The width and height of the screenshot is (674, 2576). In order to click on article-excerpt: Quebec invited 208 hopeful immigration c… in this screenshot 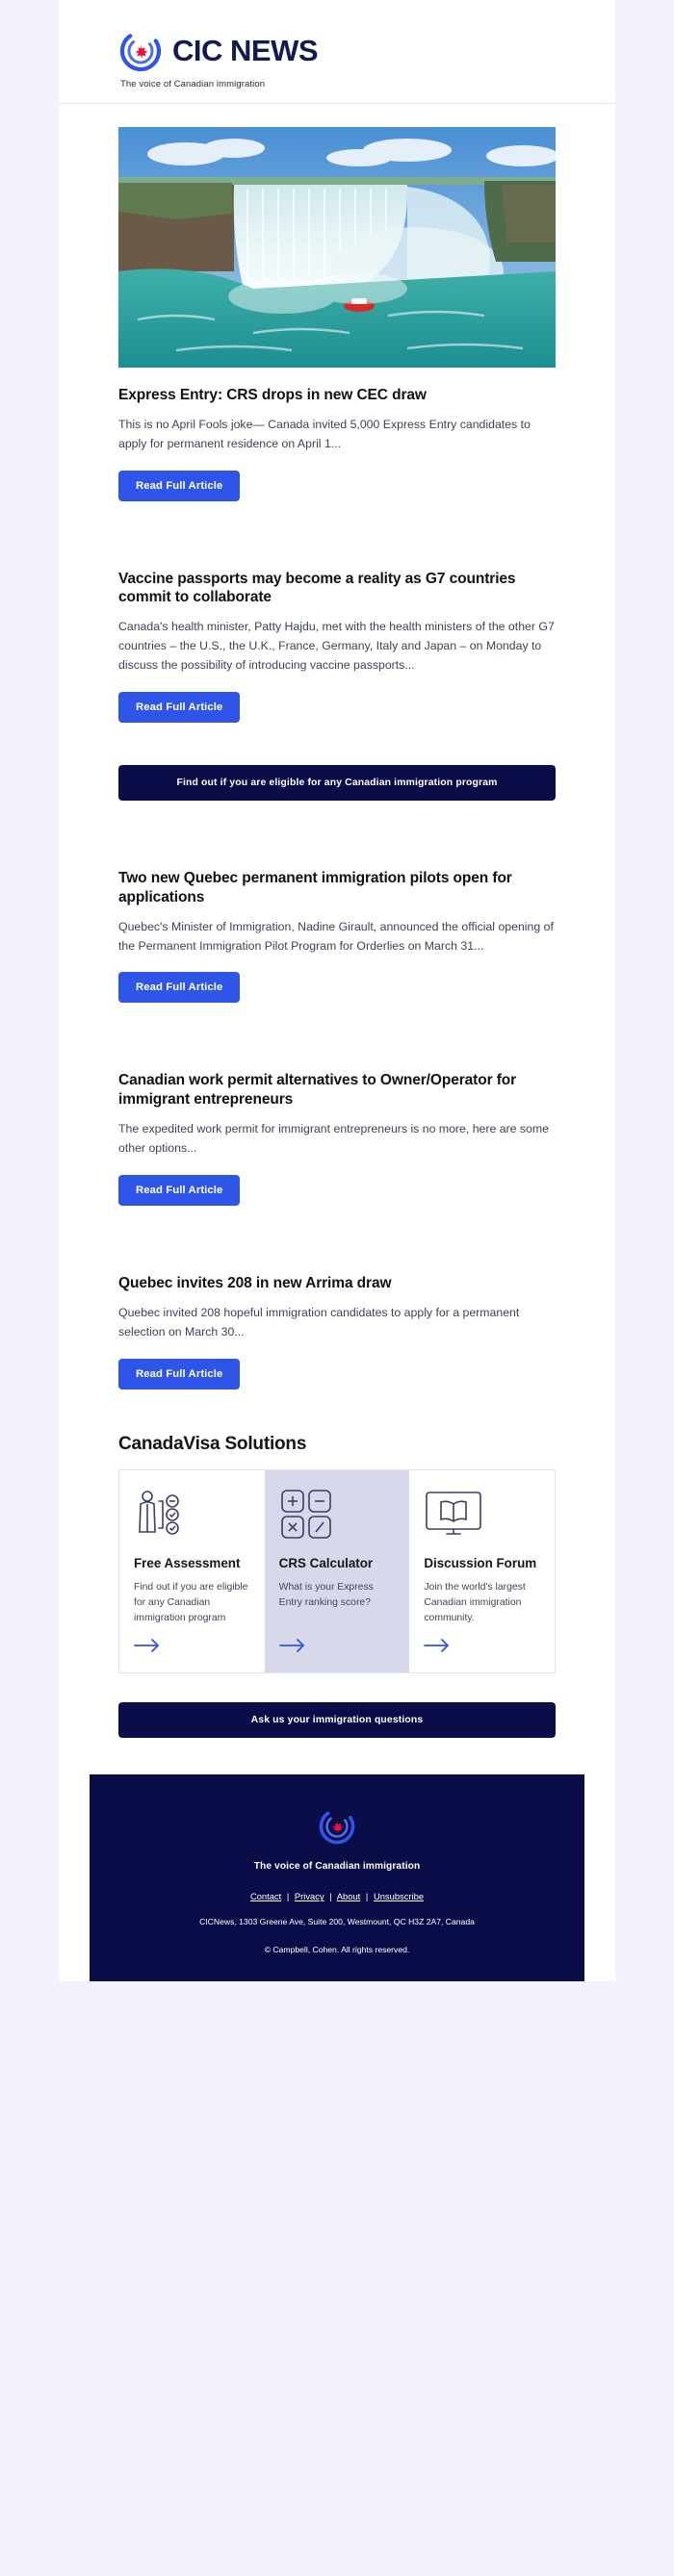, I will do `click(319, 1322)`.